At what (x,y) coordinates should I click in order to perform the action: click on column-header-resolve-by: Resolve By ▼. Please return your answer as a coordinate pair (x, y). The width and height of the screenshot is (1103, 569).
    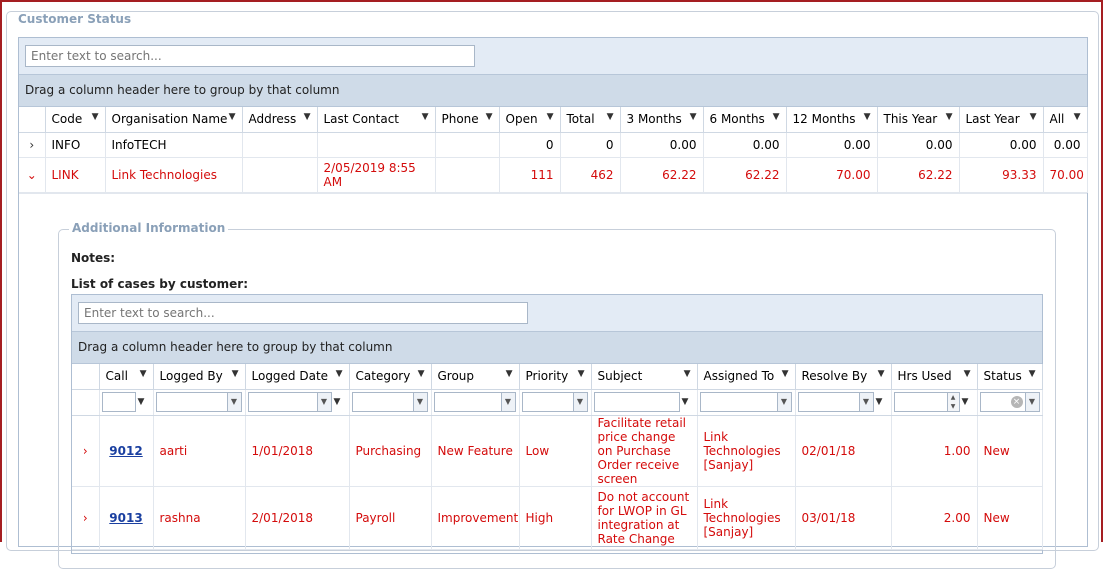
    Looking at the image, I should click on (843, 377).